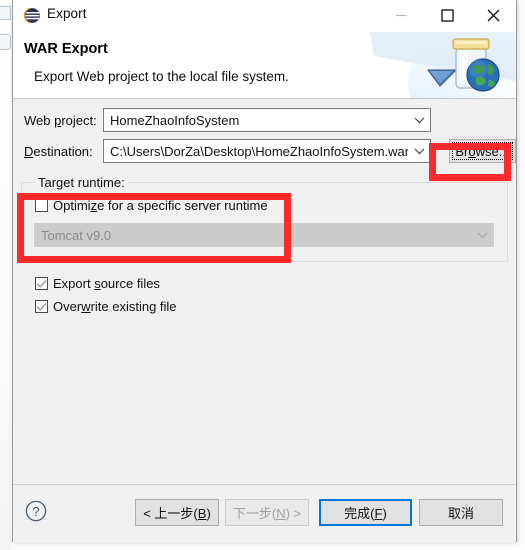 The width and height of the screenshot is (525, 550). I want to click on back-button: < 上一步(B), so click(177, 512).